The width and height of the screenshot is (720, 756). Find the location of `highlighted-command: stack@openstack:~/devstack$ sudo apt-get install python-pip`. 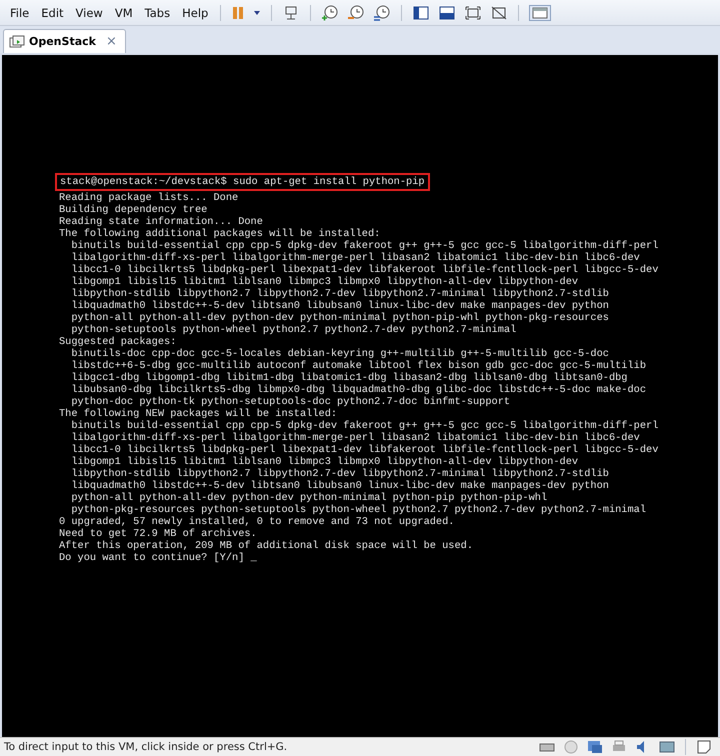

highlighted-command: stack@openstack:~/devstack$ sudo apt-get install python-pip is located at coordinates (242, 182).